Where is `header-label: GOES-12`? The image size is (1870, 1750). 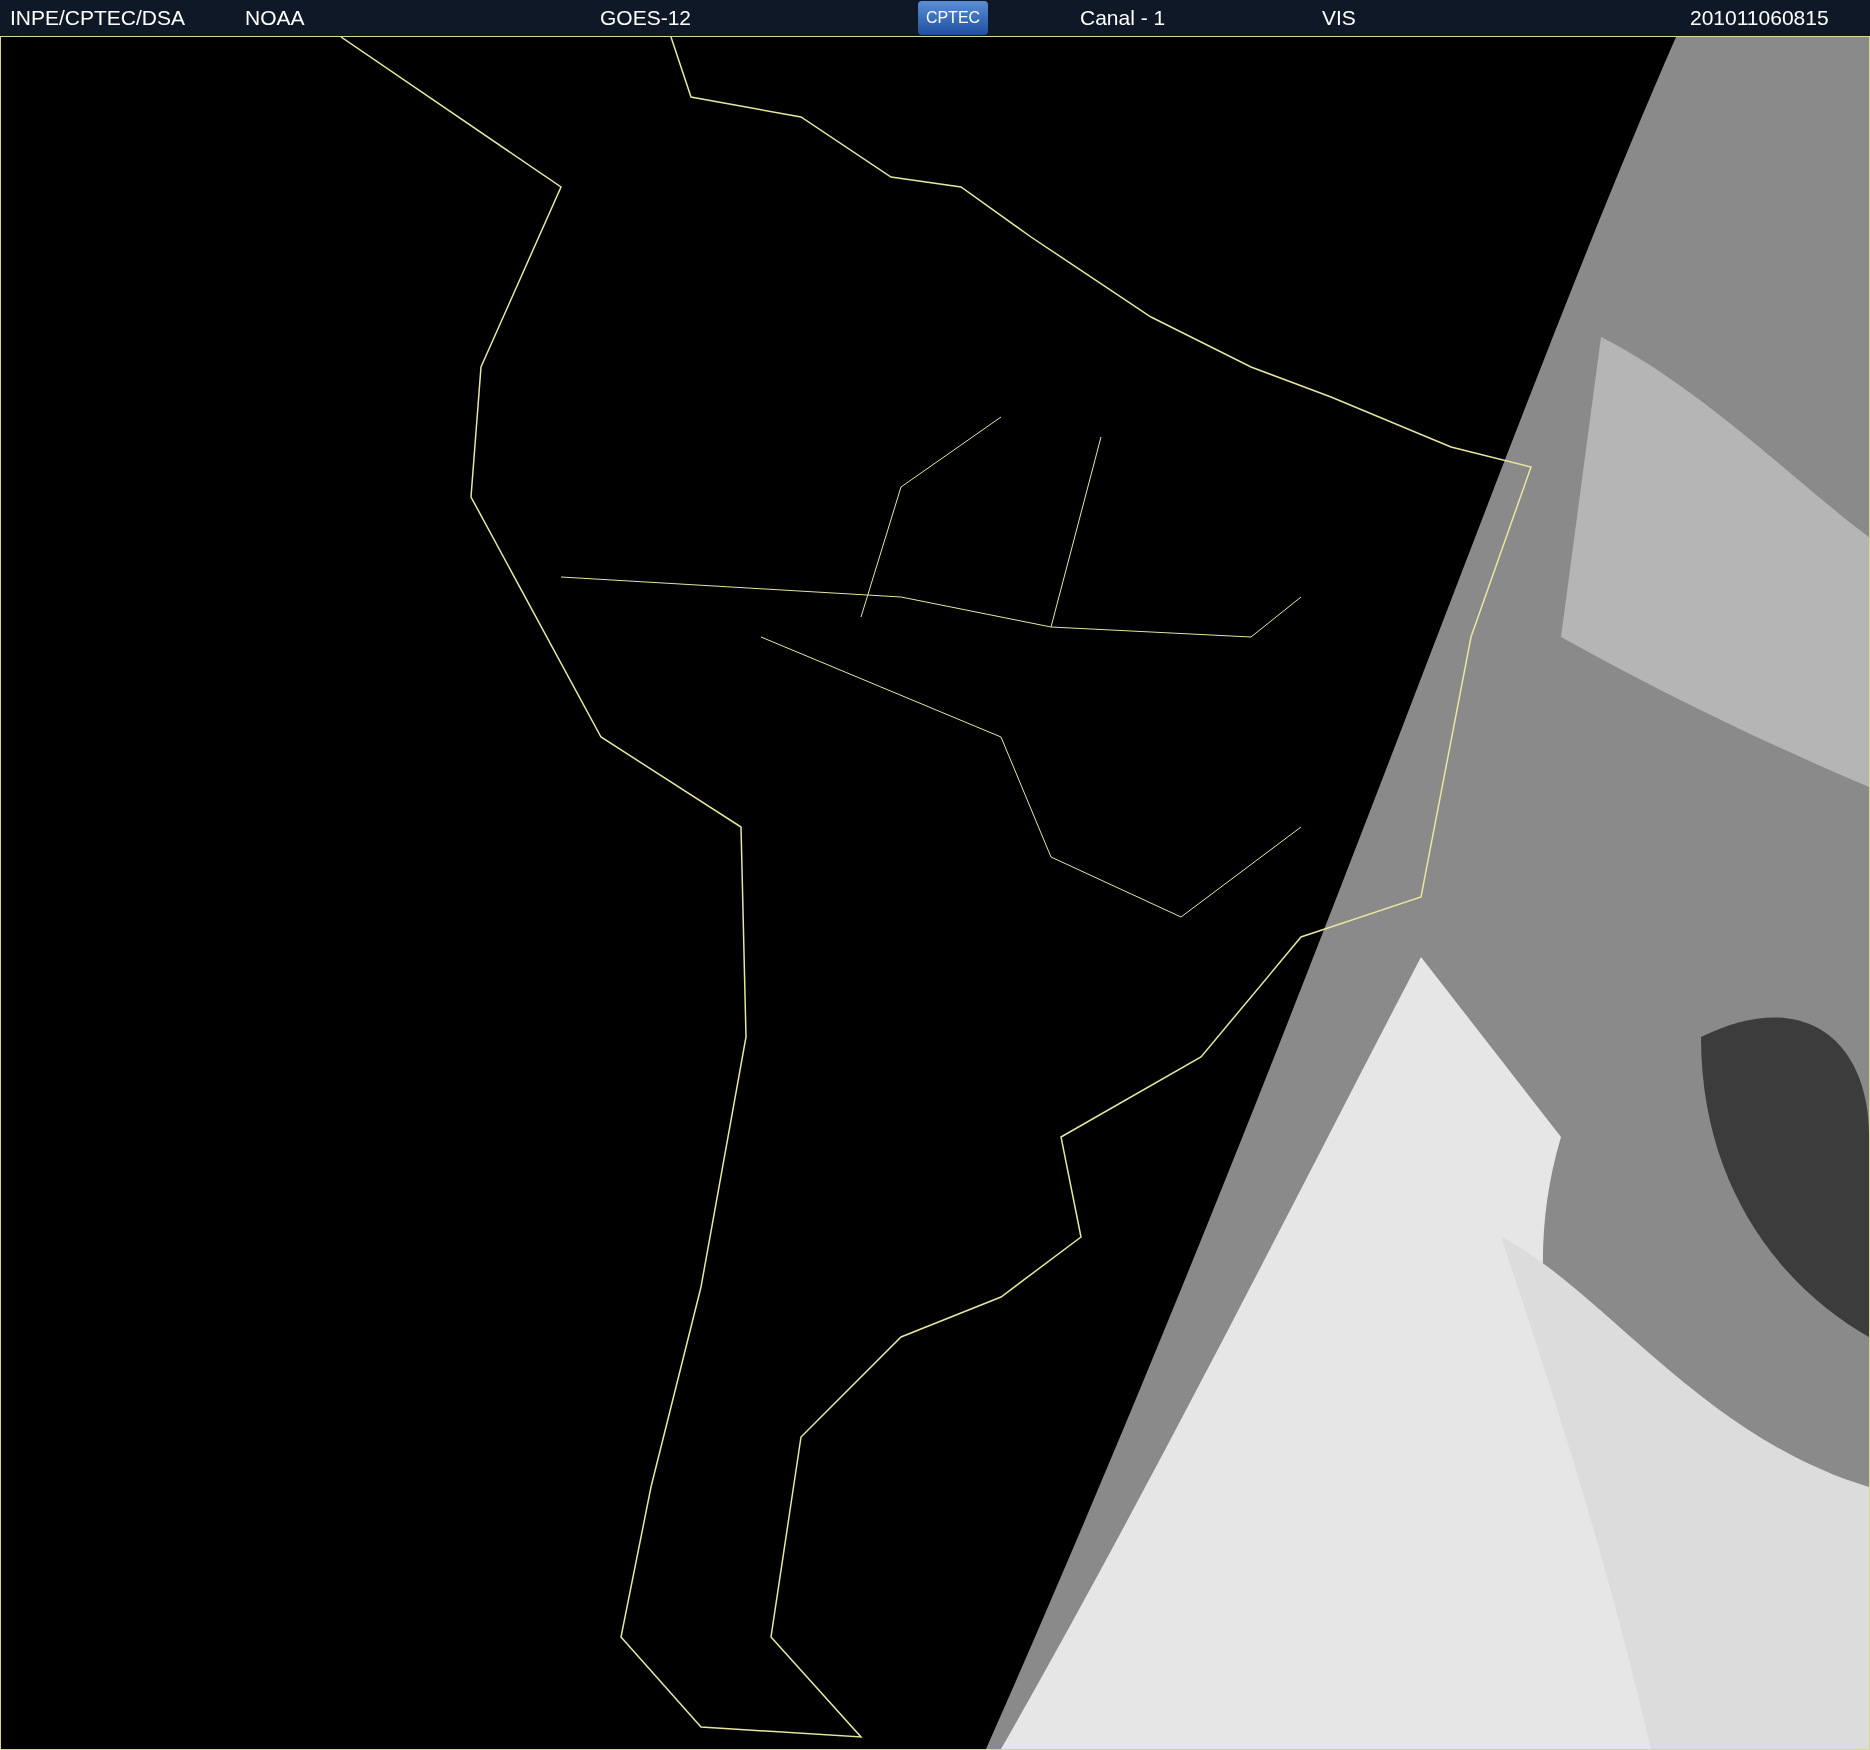
header-label: GOES-12 is located at coordinates (646, 18).